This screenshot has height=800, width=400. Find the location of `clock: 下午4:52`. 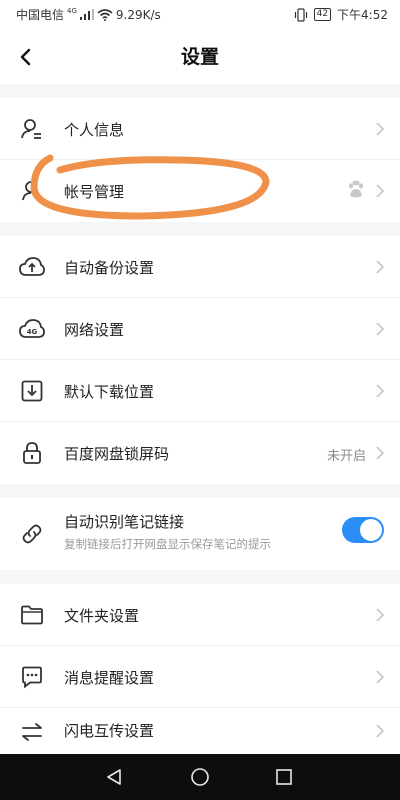

clock: 下午4:52 is located at coordinates (362, 15).